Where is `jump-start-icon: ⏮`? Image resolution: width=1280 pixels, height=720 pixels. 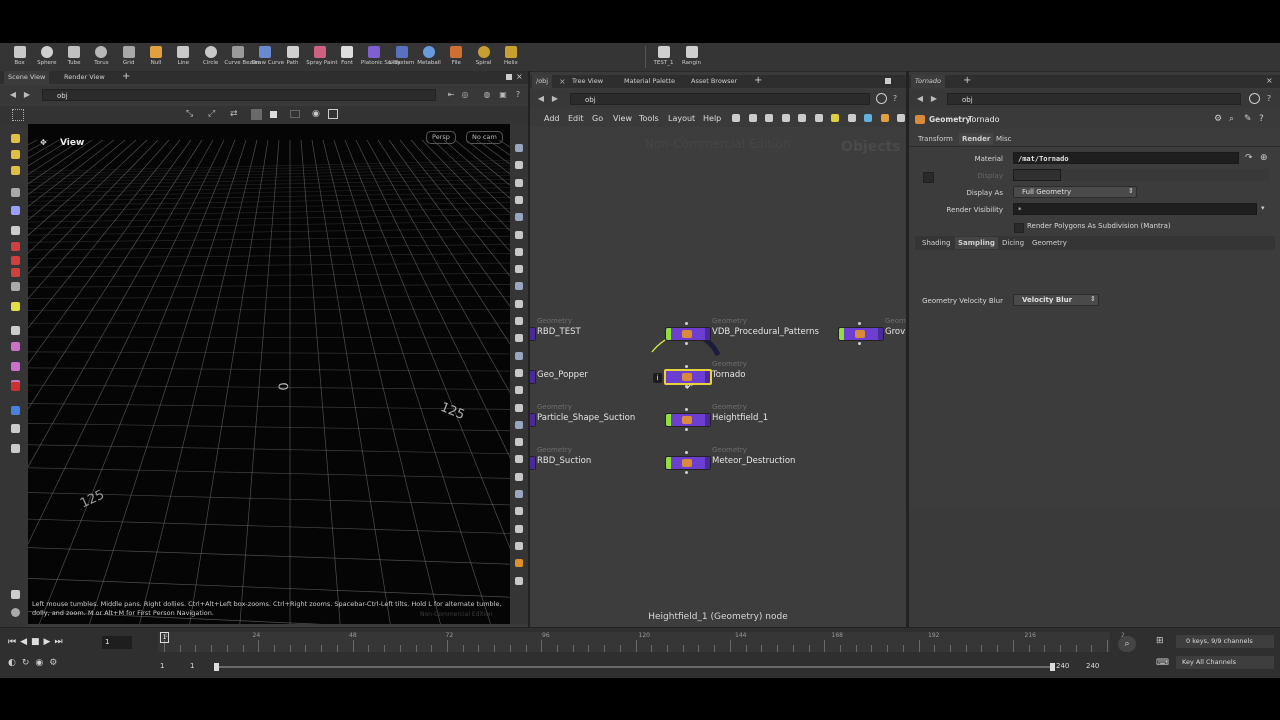 jump-start-icon: ⏮ is located at coordinates (14, 642).